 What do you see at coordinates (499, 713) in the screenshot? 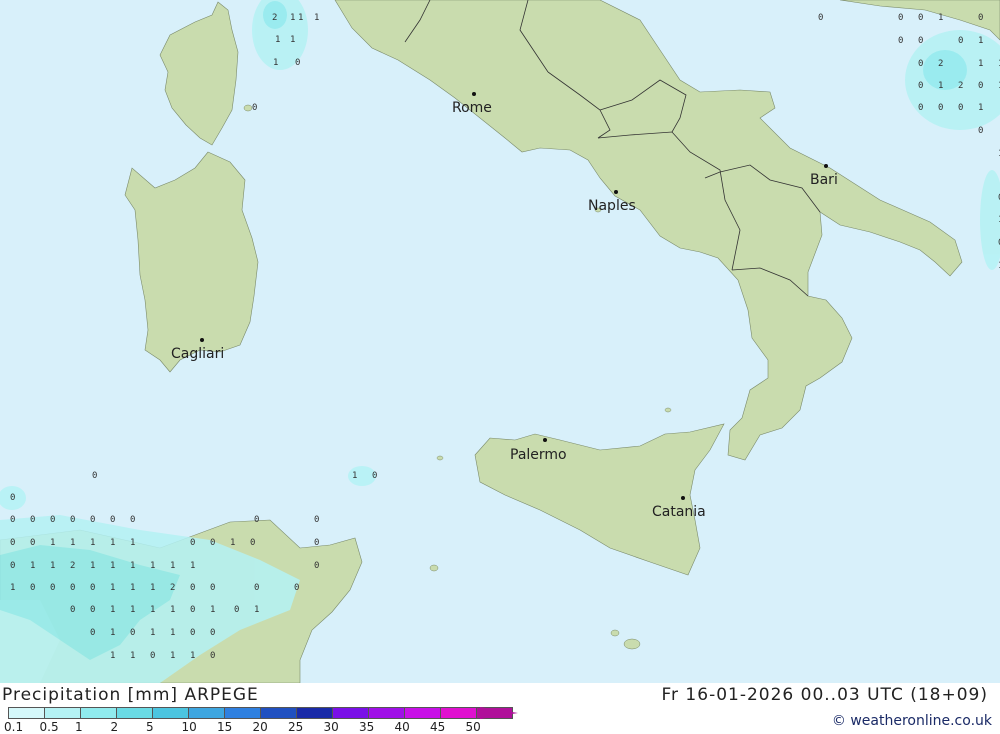
I see `legend-arrow` at bounding box center [499, 713].